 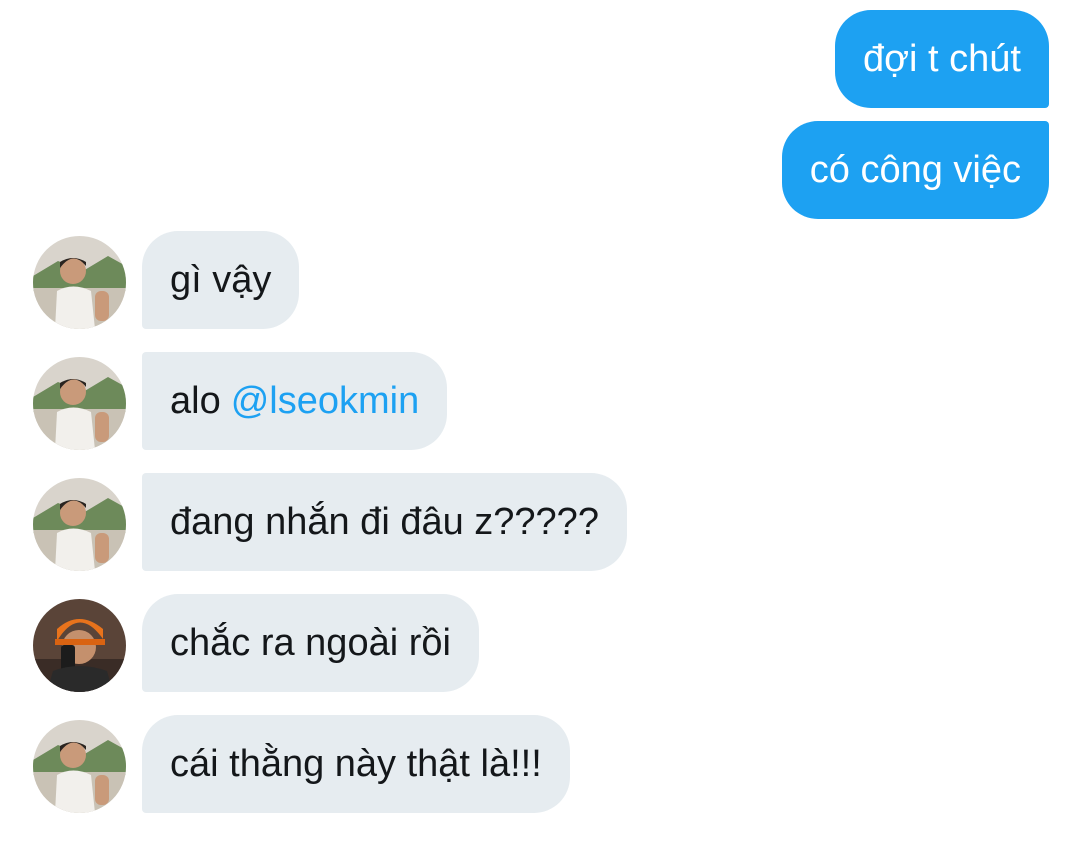 I want to click on received-message-bubble: alo @lseokmin, so click(x=295, y=401).